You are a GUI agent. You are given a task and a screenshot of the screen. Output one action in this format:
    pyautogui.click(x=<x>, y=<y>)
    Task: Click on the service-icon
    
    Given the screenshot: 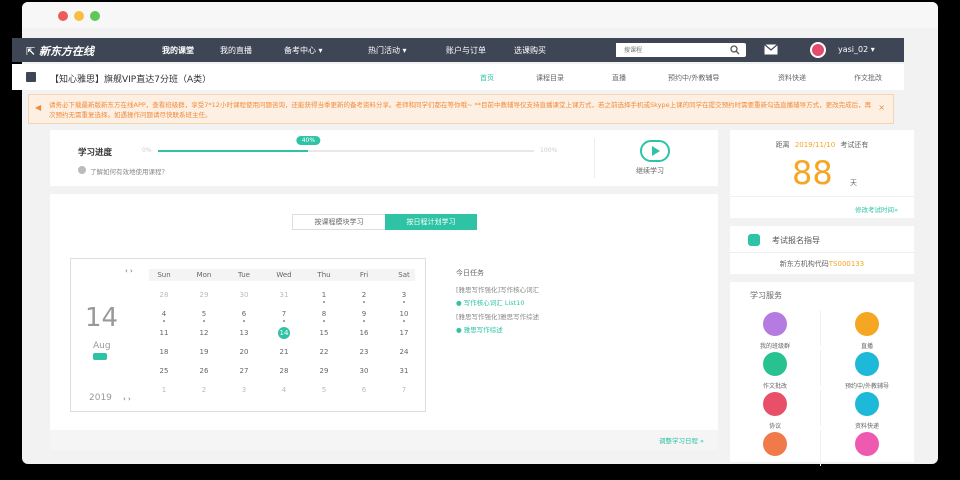 What is the action you would take?
    pyautogui.click(x=775, y=364)
    